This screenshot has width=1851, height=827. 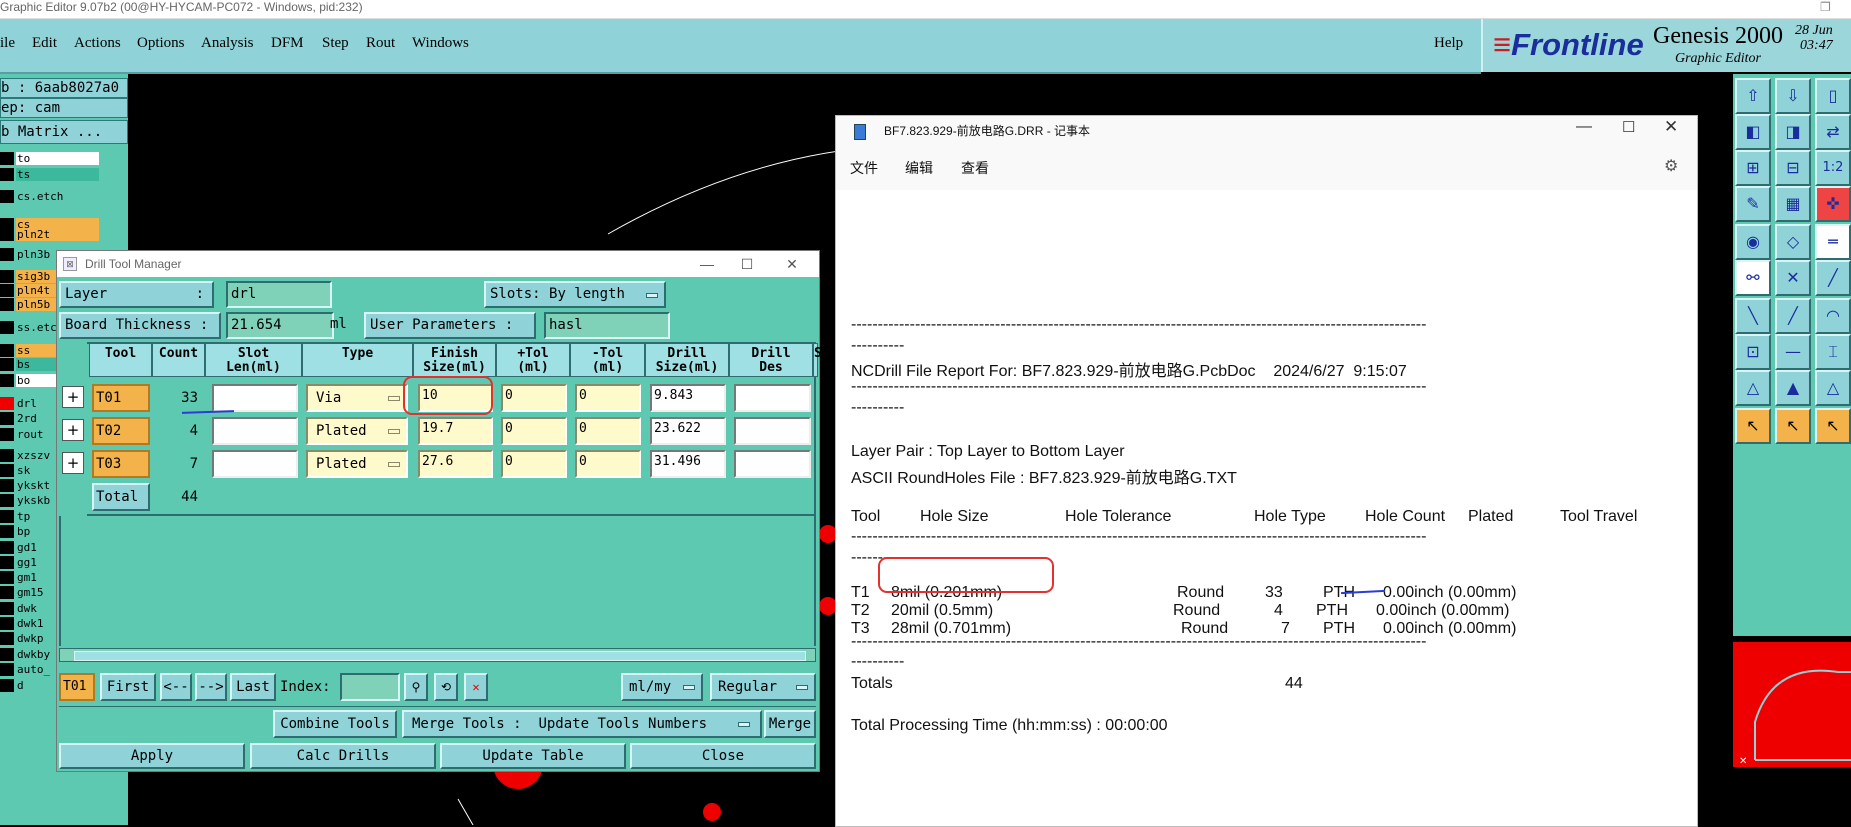 What do you see at coordinates (1793, 168) in the screenshot?
I see `zoom-out-icon: ⊟` at bounding box center [1793, 168].